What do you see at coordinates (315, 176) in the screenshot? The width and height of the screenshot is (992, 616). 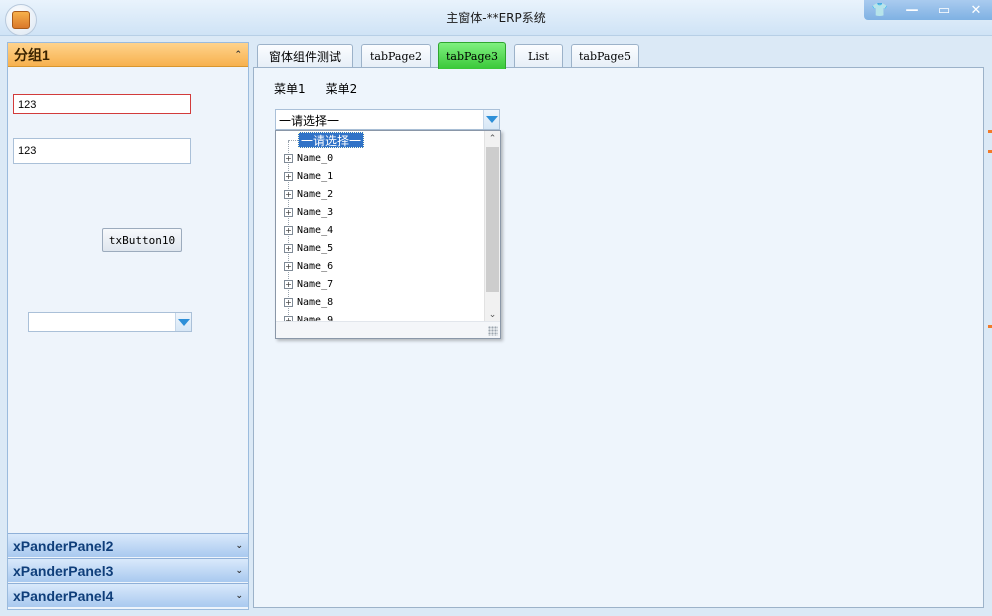 I see `tree-node-label: Name_1` at bounding box center [315, 176].